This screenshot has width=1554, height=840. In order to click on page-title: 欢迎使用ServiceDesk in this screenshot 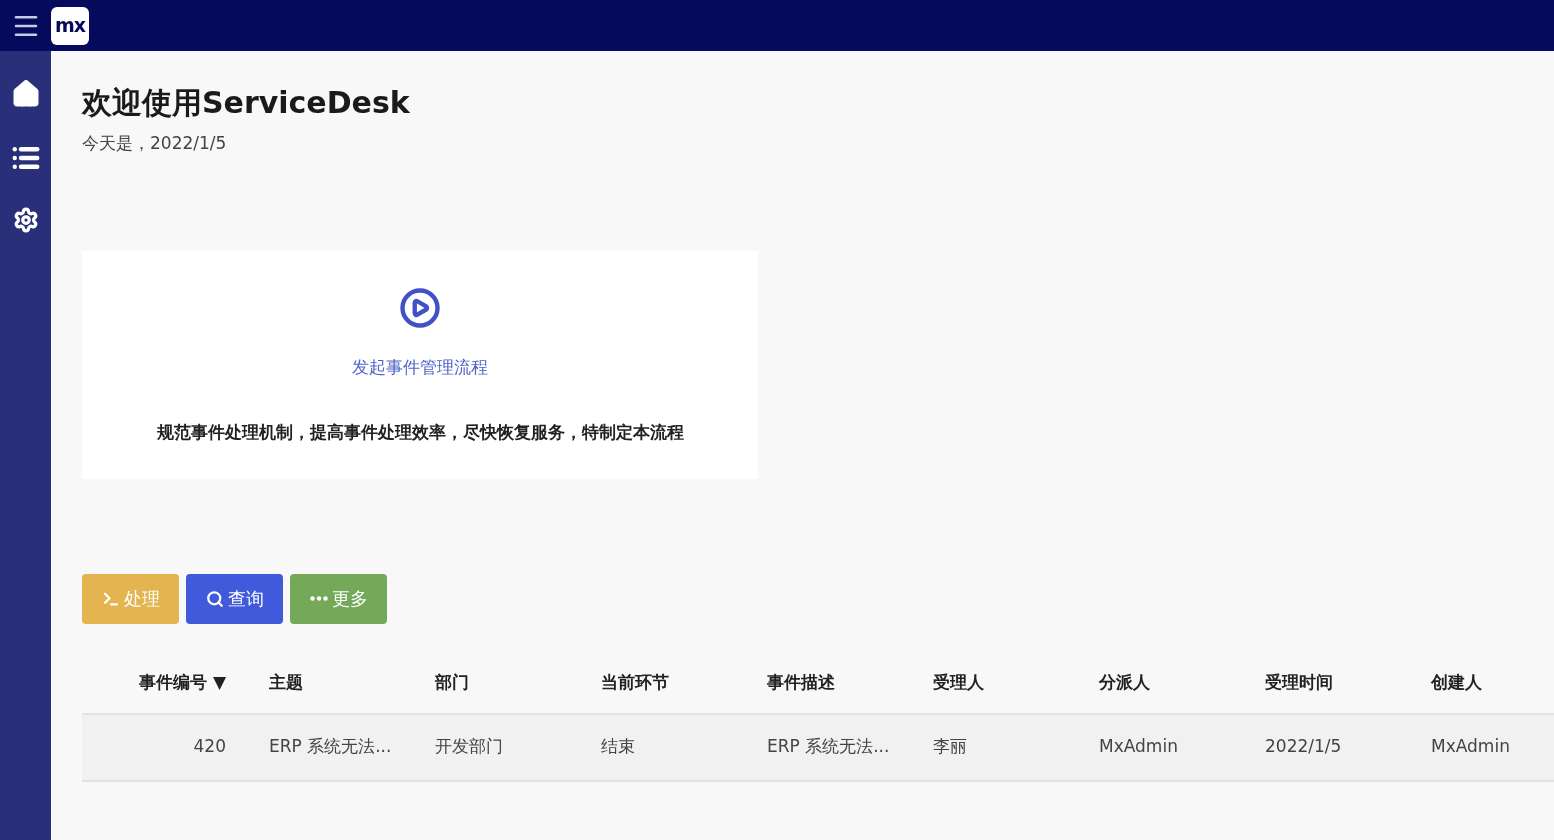, I will do `click(246, 103)`.